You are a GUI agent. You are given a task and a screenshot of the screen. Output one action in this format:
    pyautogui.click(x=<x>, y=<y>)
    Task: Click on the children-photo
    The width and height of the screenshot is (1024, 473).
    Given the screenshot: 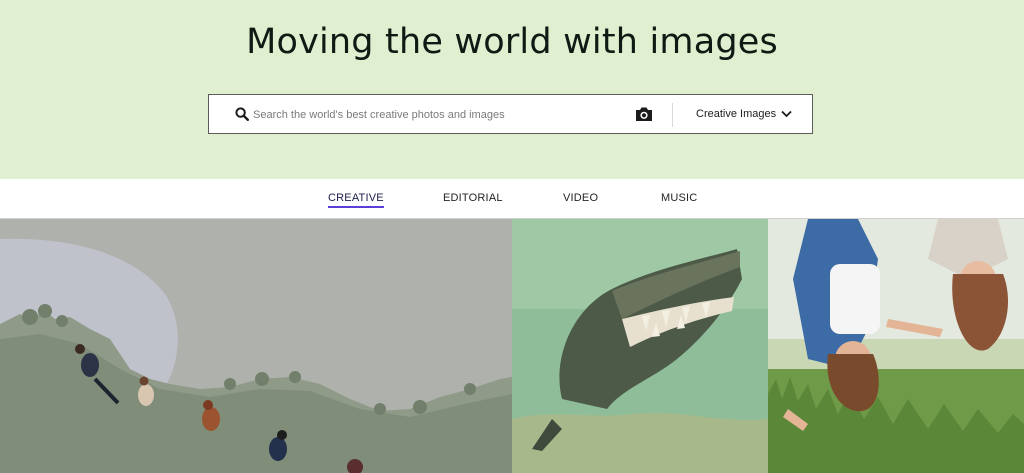 What is the action you would take?
    pyautogui.click(x=896, y=346)
    